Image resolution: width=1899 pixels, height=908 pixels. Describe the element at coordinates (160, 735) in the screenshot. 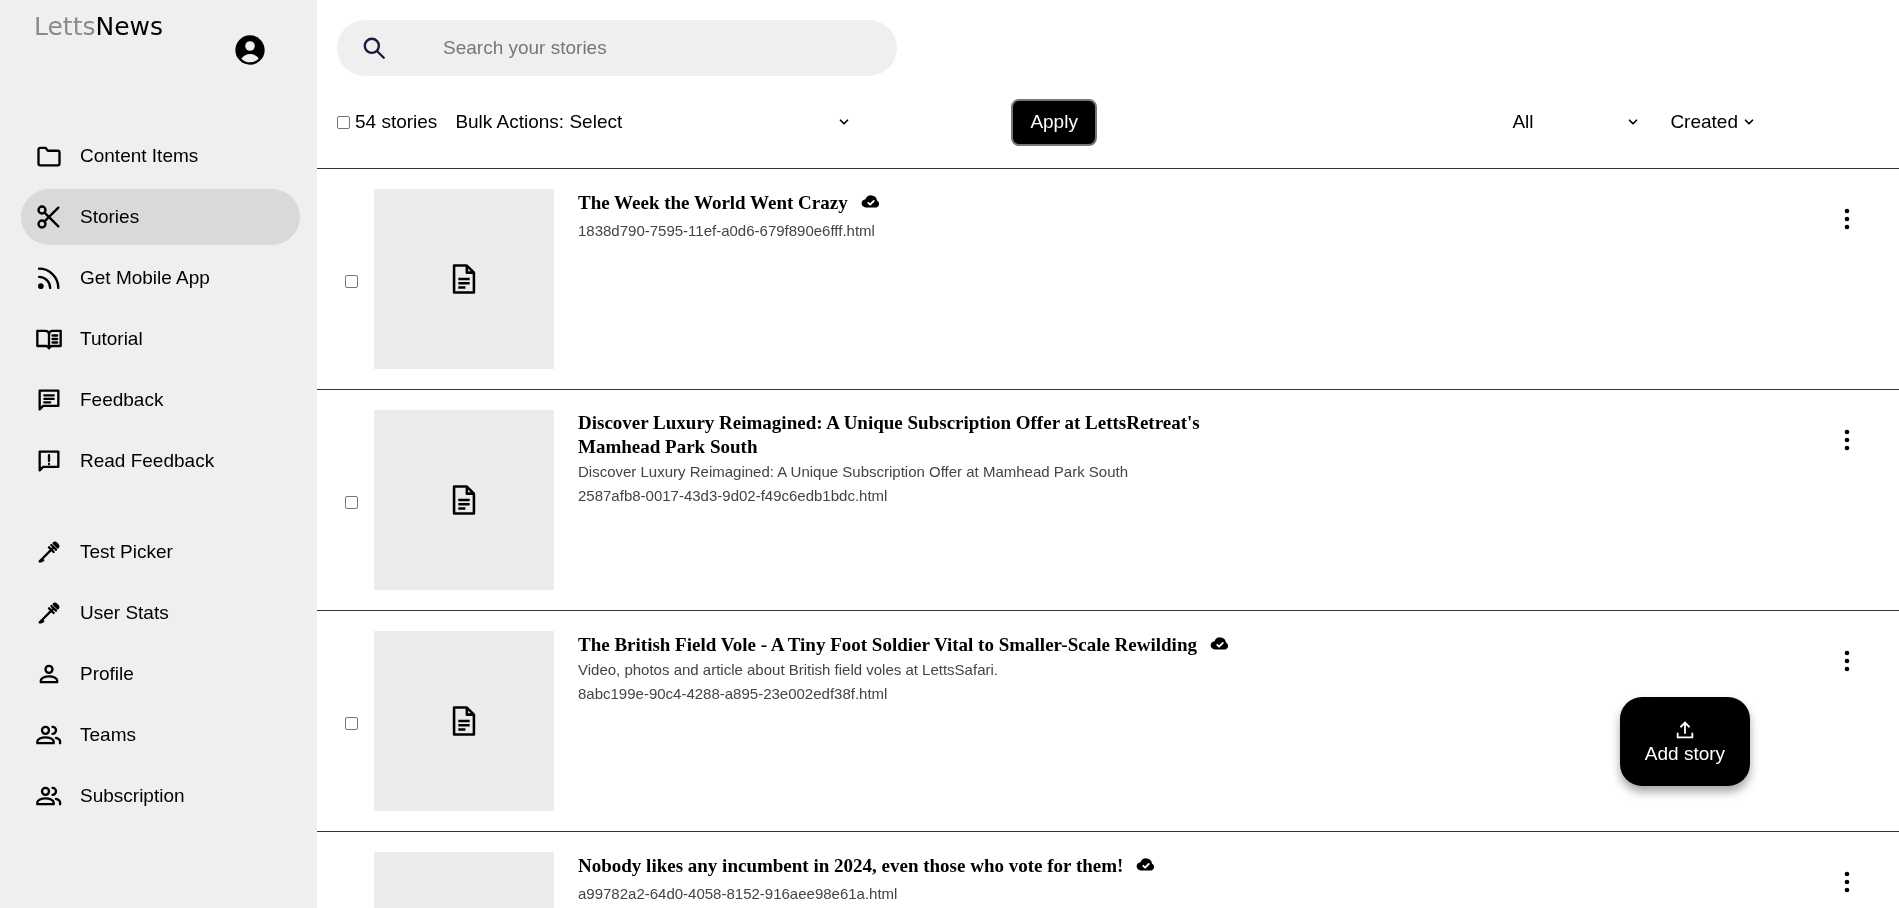

I see `sidebar-item: Teams` at that location.